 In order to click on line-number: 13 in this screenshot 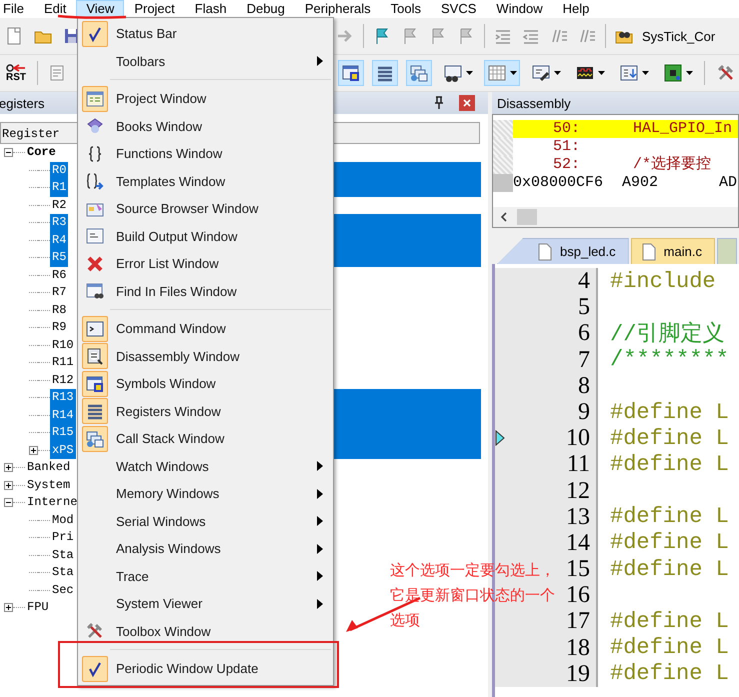, I will do `click(553, 517)`.